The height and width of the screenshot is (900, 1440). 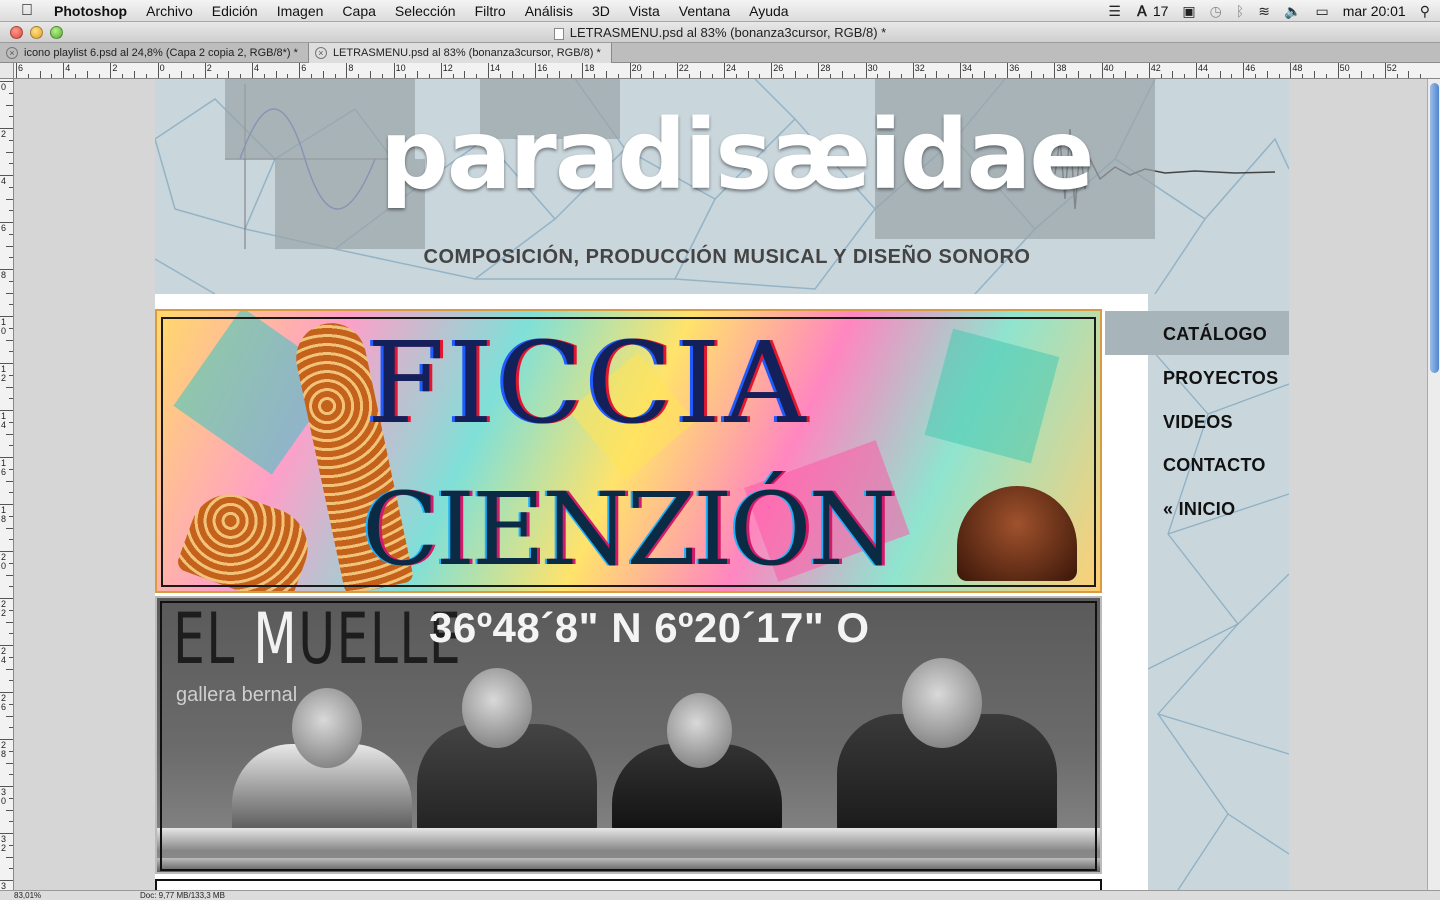 What do you see at coordinates (1114, 11) in the screenshot?
I see `menu-extras-icon: ☰` at bounding box center [1114, 11].